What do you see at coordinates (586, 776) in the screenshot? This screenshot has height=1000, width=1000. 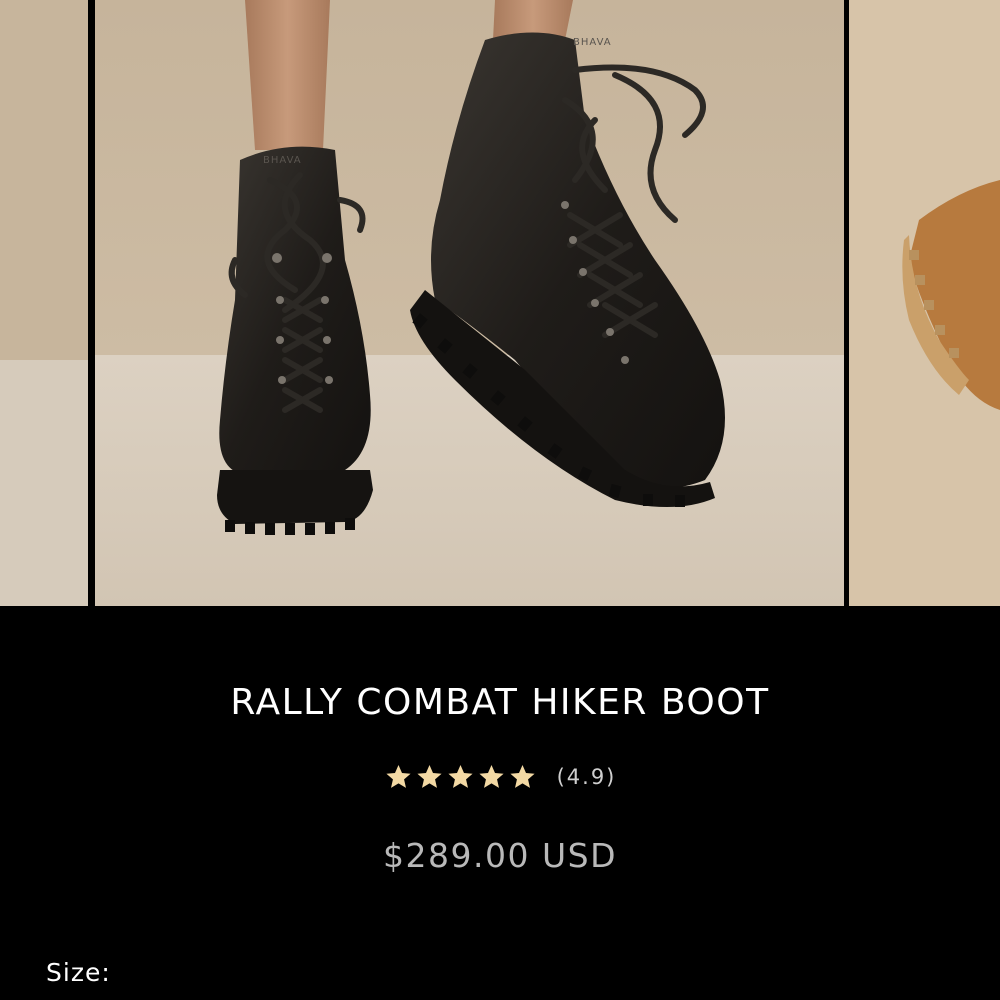 I see `rating-value: (4.9)` at bounding box center [586, 776].